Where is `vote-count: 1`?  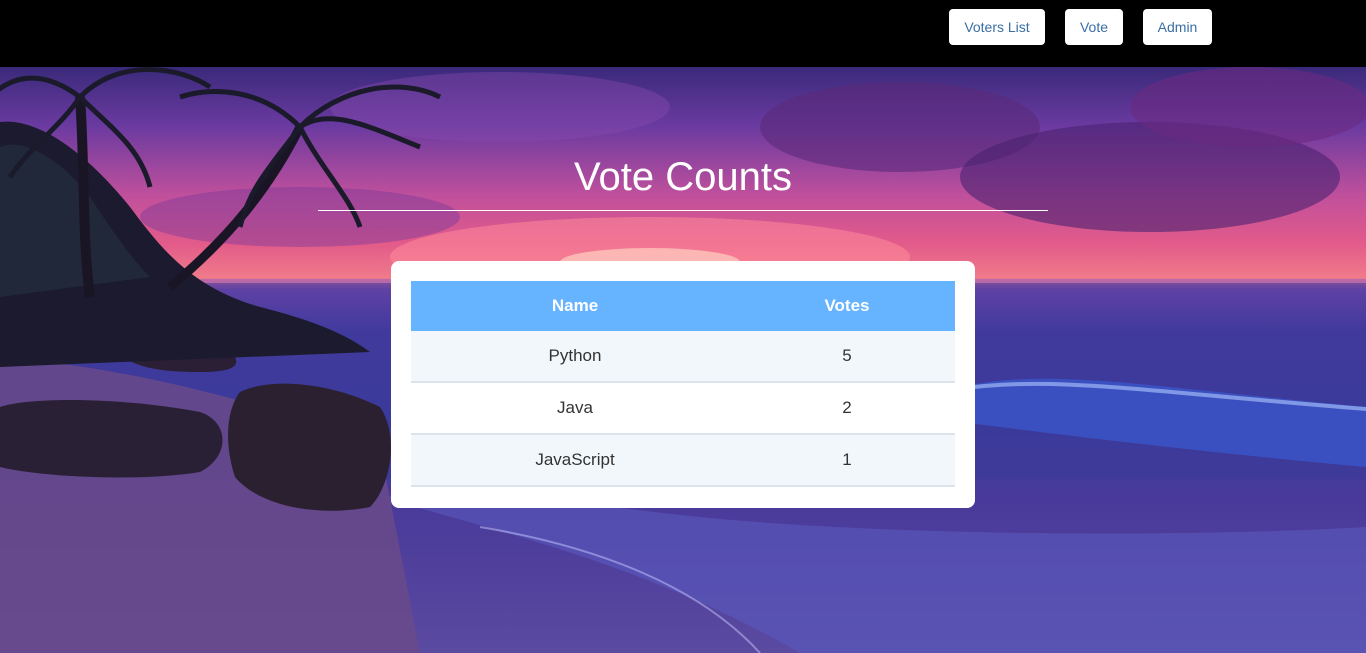 vote-count: 1 is located at coordinates (847, 460).